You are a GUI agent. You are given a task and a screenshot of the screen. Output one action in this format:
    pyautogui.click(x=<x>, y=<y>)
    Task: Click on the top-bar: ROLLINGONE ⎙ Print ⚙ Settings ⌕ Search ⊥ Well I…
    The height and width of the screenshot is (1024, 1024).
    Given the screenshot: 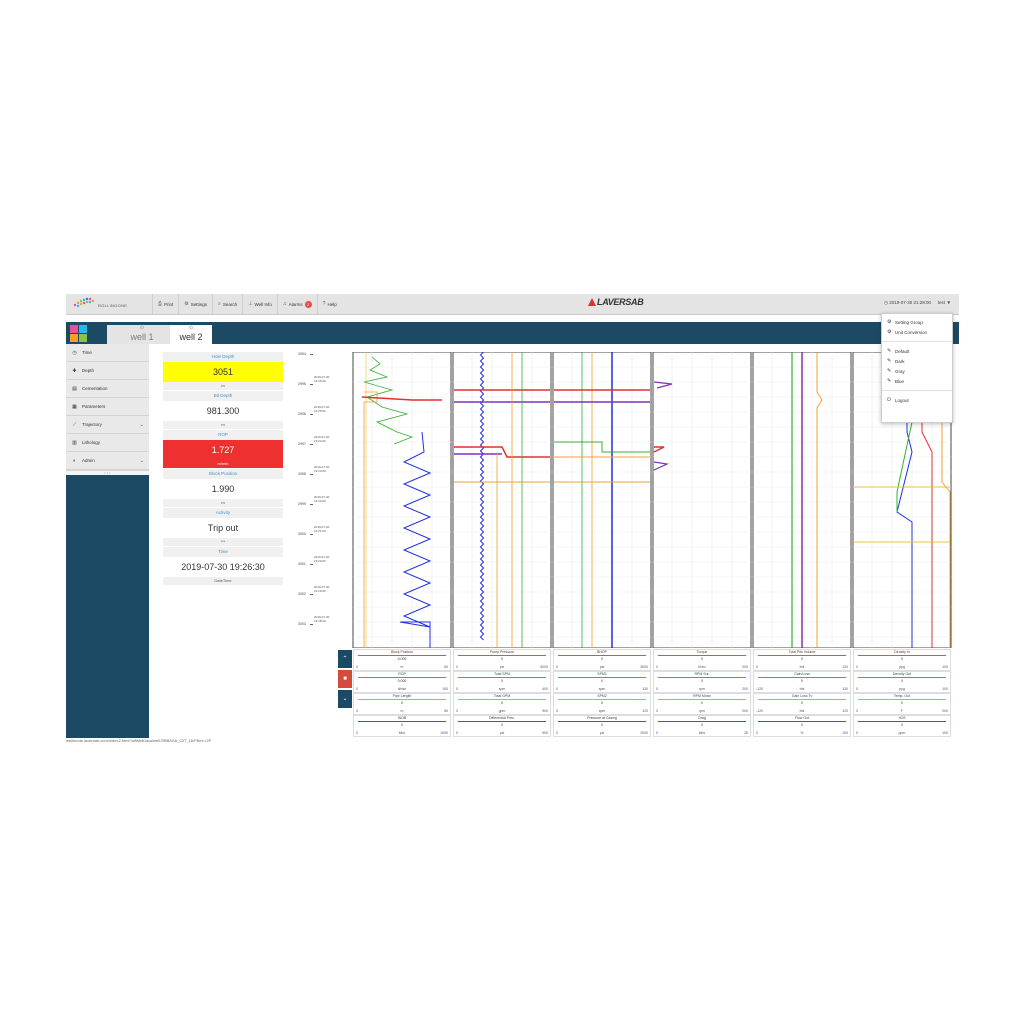 What is the action you would take?
    pyautogui.click(x=512, y=304)
    